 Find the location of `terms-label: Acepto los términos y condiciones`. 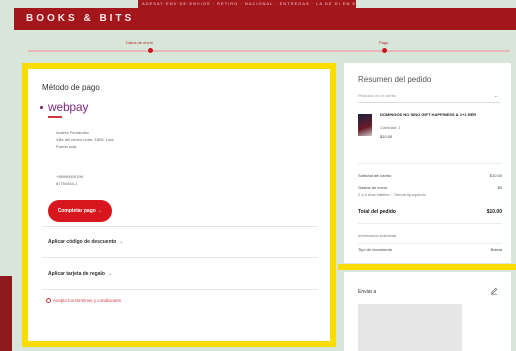

terms-label: Acepto los términos y condiciones is located at coordinates (87, 300).